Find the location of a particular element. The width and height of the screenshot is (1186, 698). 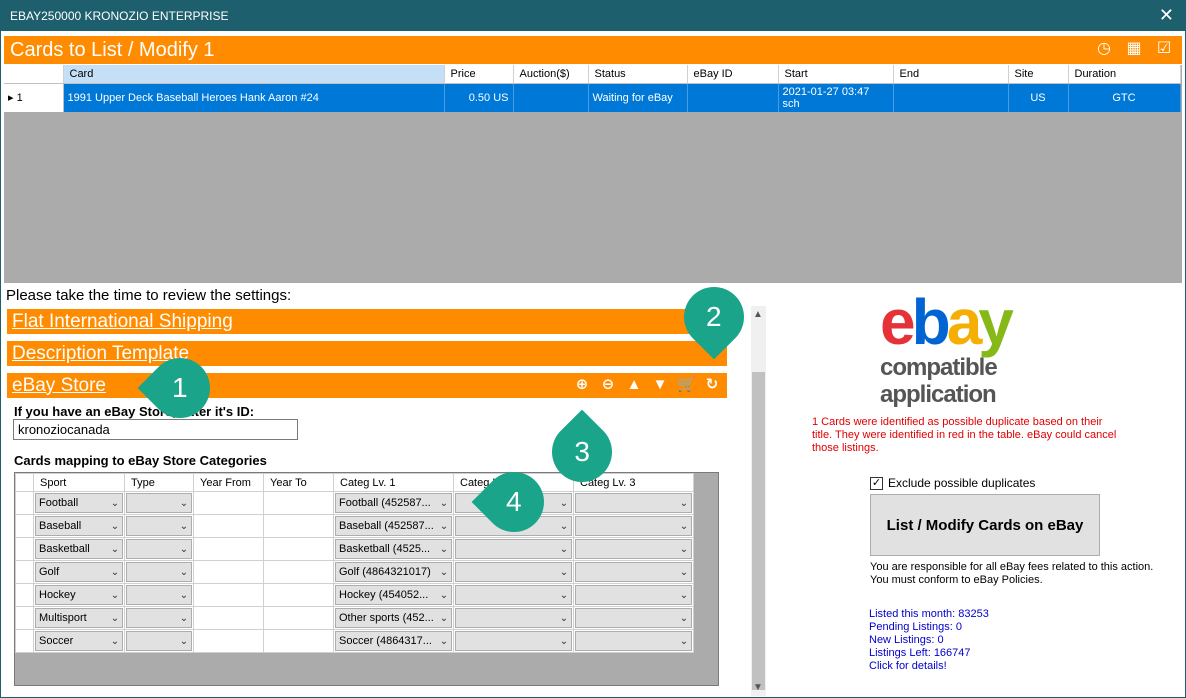

cell-sport-combo: Multisport ⌄ is located at coordinates (79, 618).